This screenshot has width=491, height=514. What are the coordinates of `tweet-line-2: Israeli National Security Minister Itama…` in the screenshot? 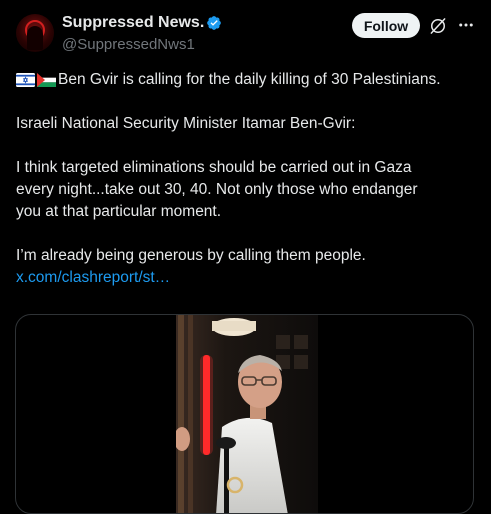 It's located at (186, 123).